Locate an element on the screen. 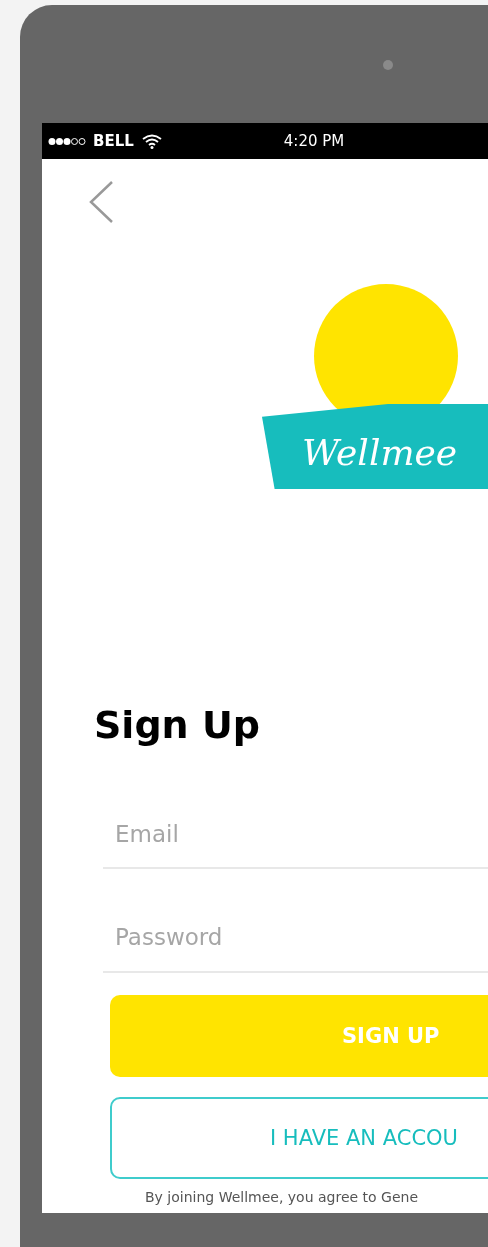  page-title: Sign Up is located at coordinates (177, 725).